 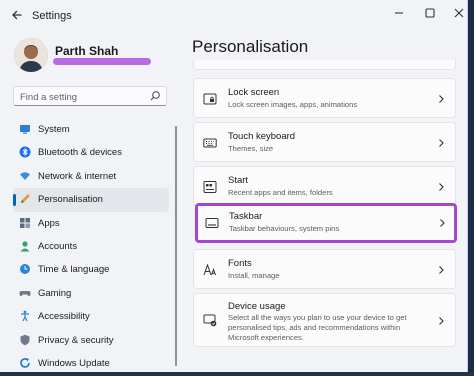 I want to click on update-icon, so click(x=25, y=362).